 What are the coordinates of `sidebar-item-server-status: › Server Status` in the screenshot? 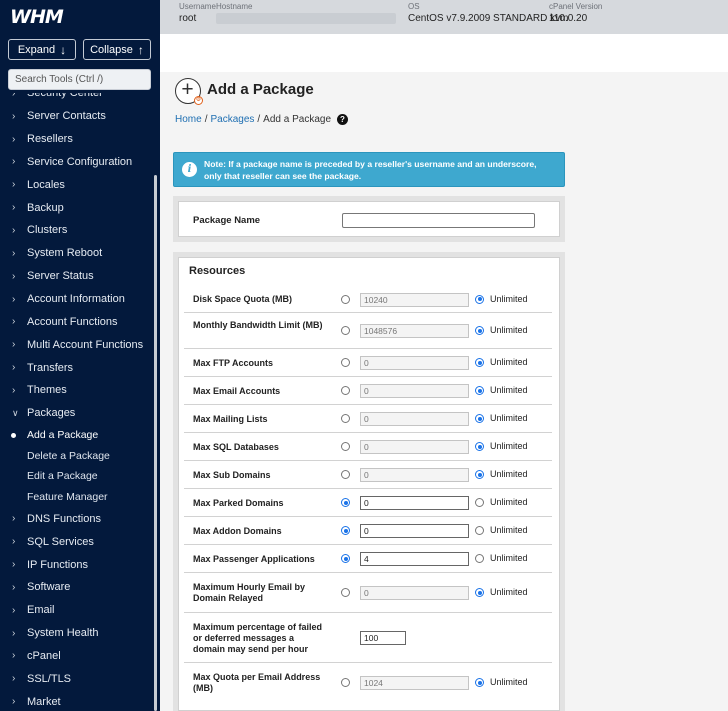 It's located at (76, 276).